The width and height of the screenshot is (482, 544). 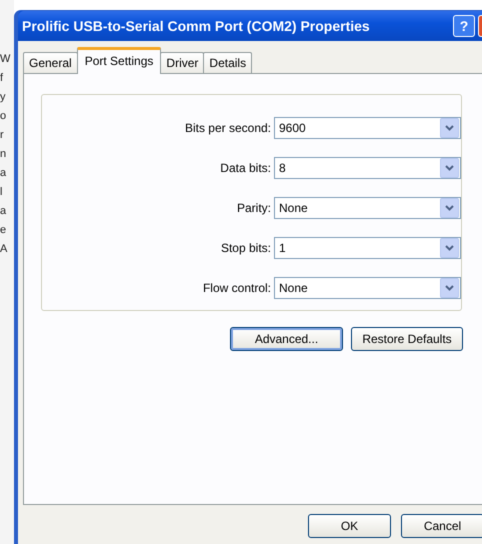 I want to click on background-text: o, so click(x=4, y=116).